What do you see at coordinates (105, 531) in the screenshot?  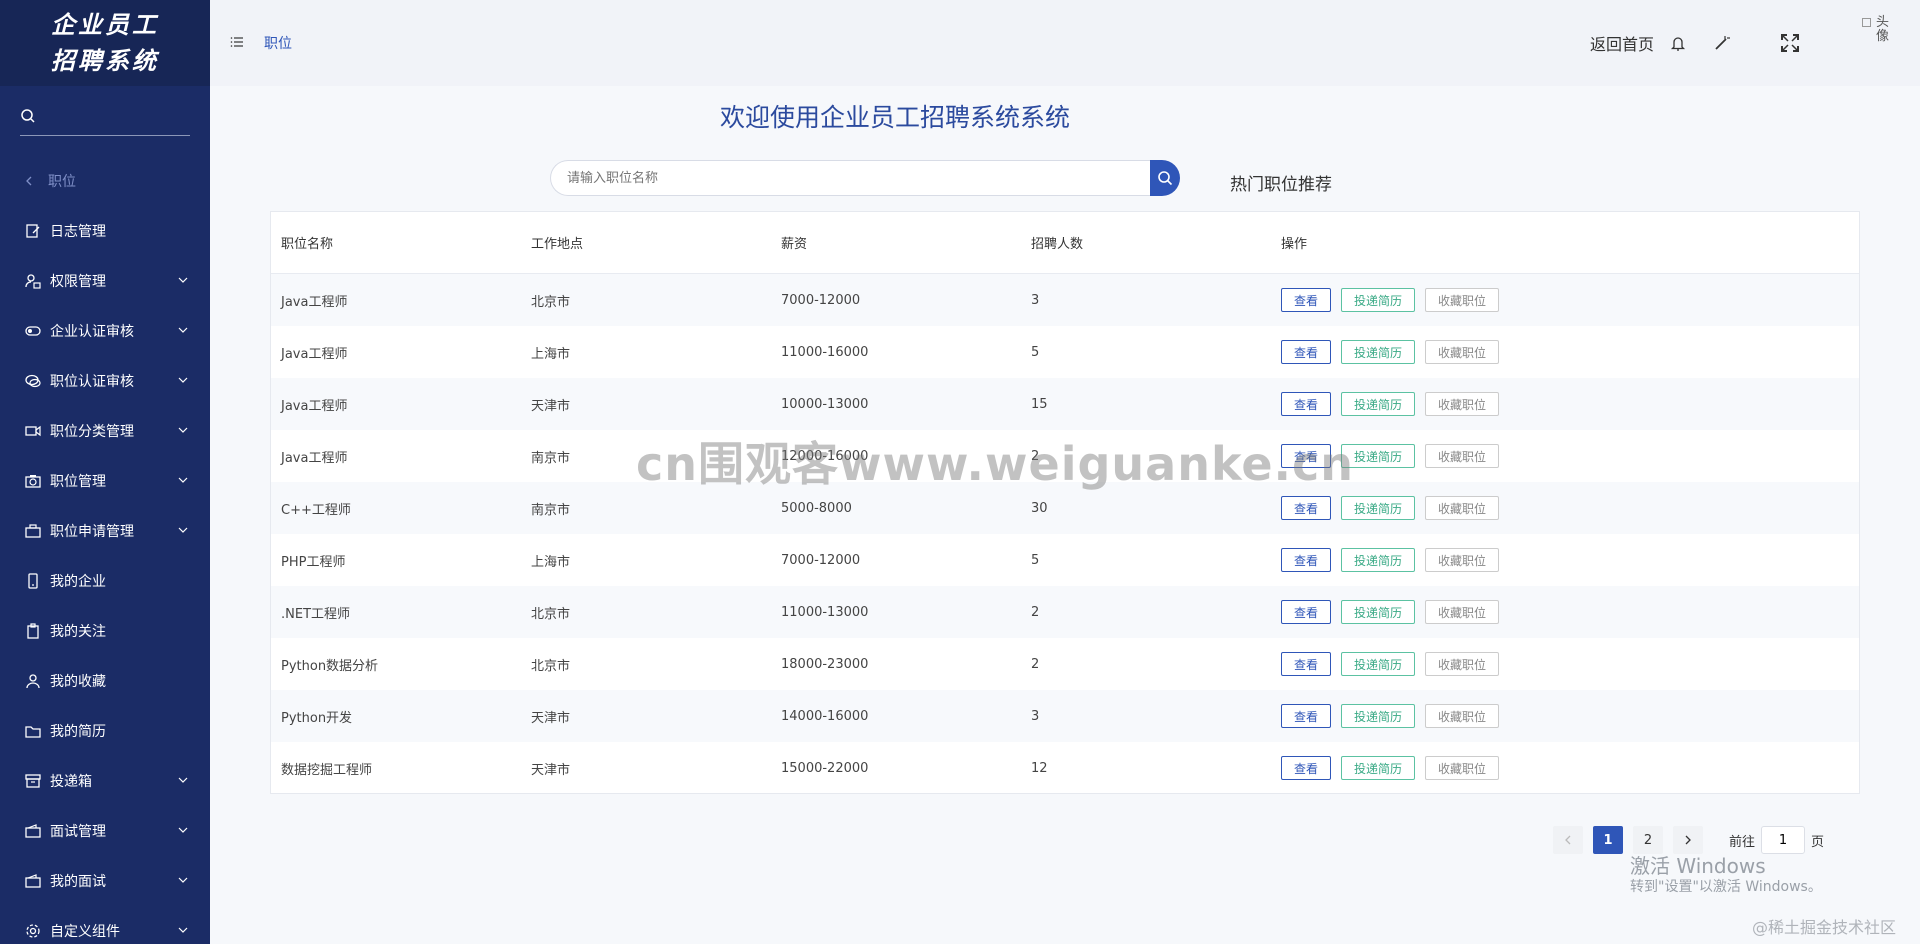 I see `sidebar-item-application: 职位申请管理` at bounding box center [105, 531].